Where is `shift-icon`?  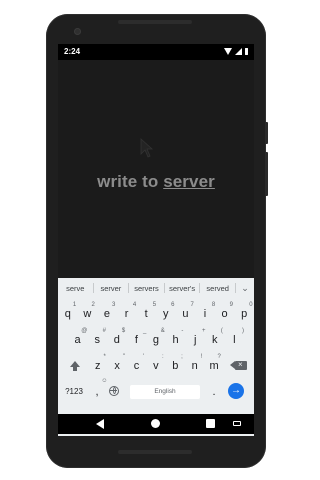 shift-icon is located at coordinates (75, 366).